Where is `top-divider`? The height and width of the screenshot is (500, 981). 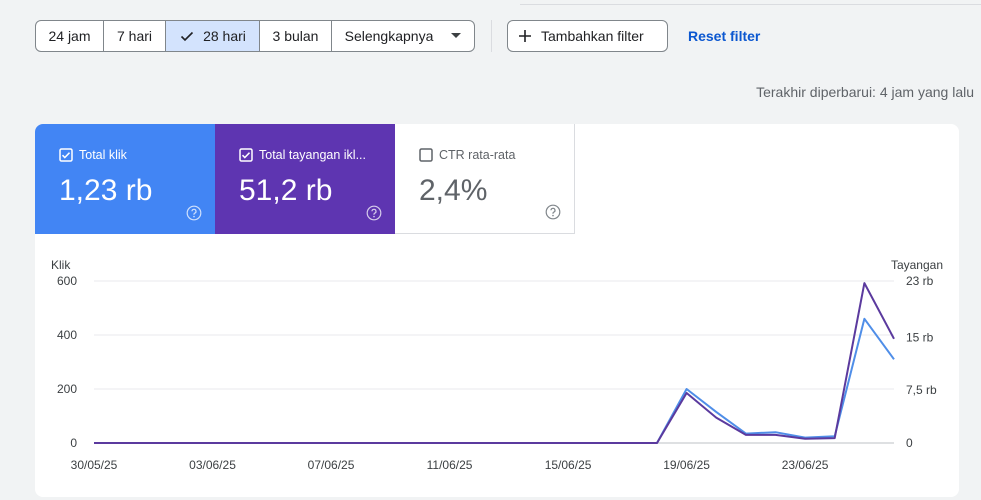 top-divider is located at coordinates (750, 4).